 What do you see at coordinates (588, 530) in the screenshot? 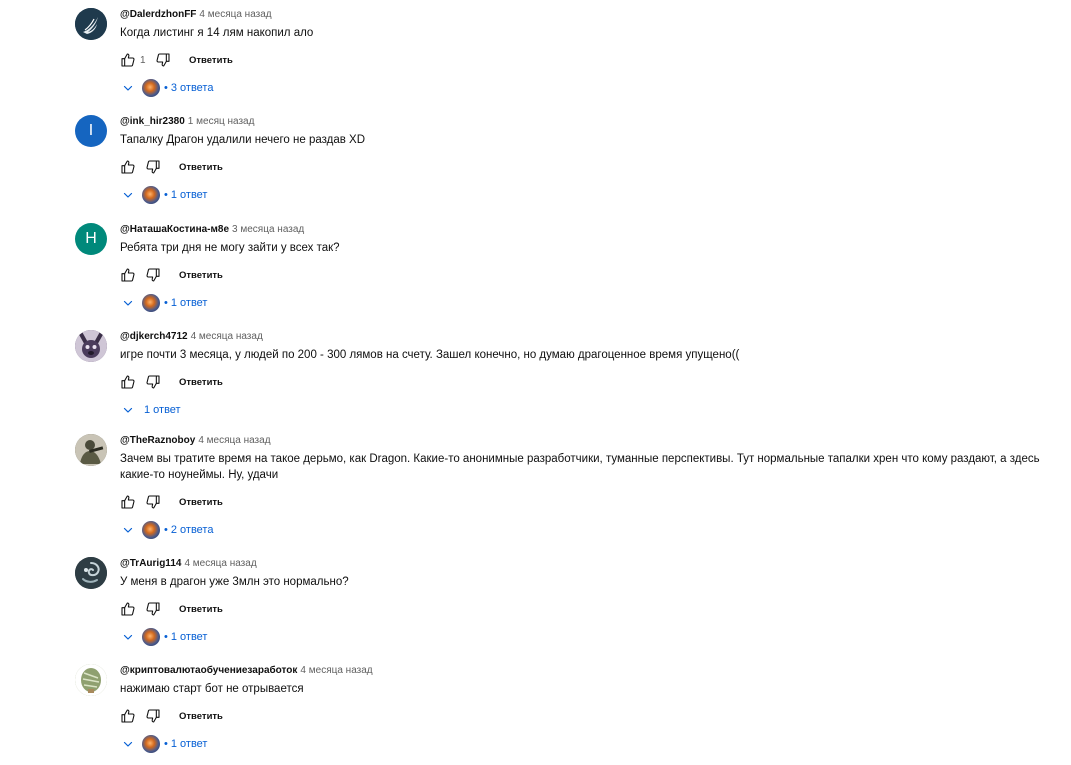
I see `show-replies-button: • 2 ответа` at bounding box center [588, 530].